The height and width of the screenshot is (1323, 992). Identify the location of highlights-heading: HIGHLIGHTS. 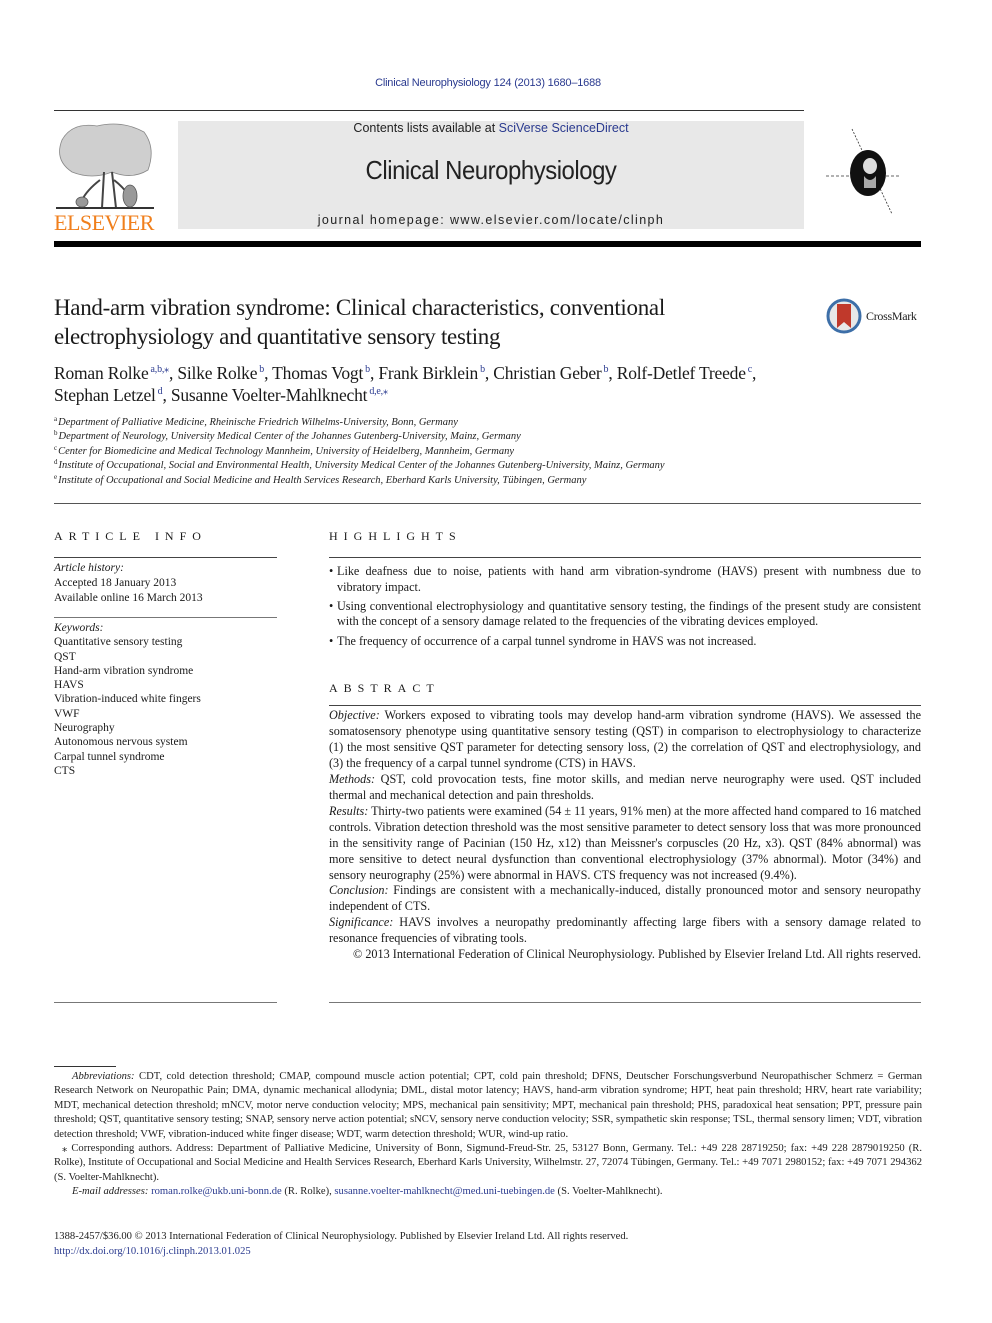
(395, 536).